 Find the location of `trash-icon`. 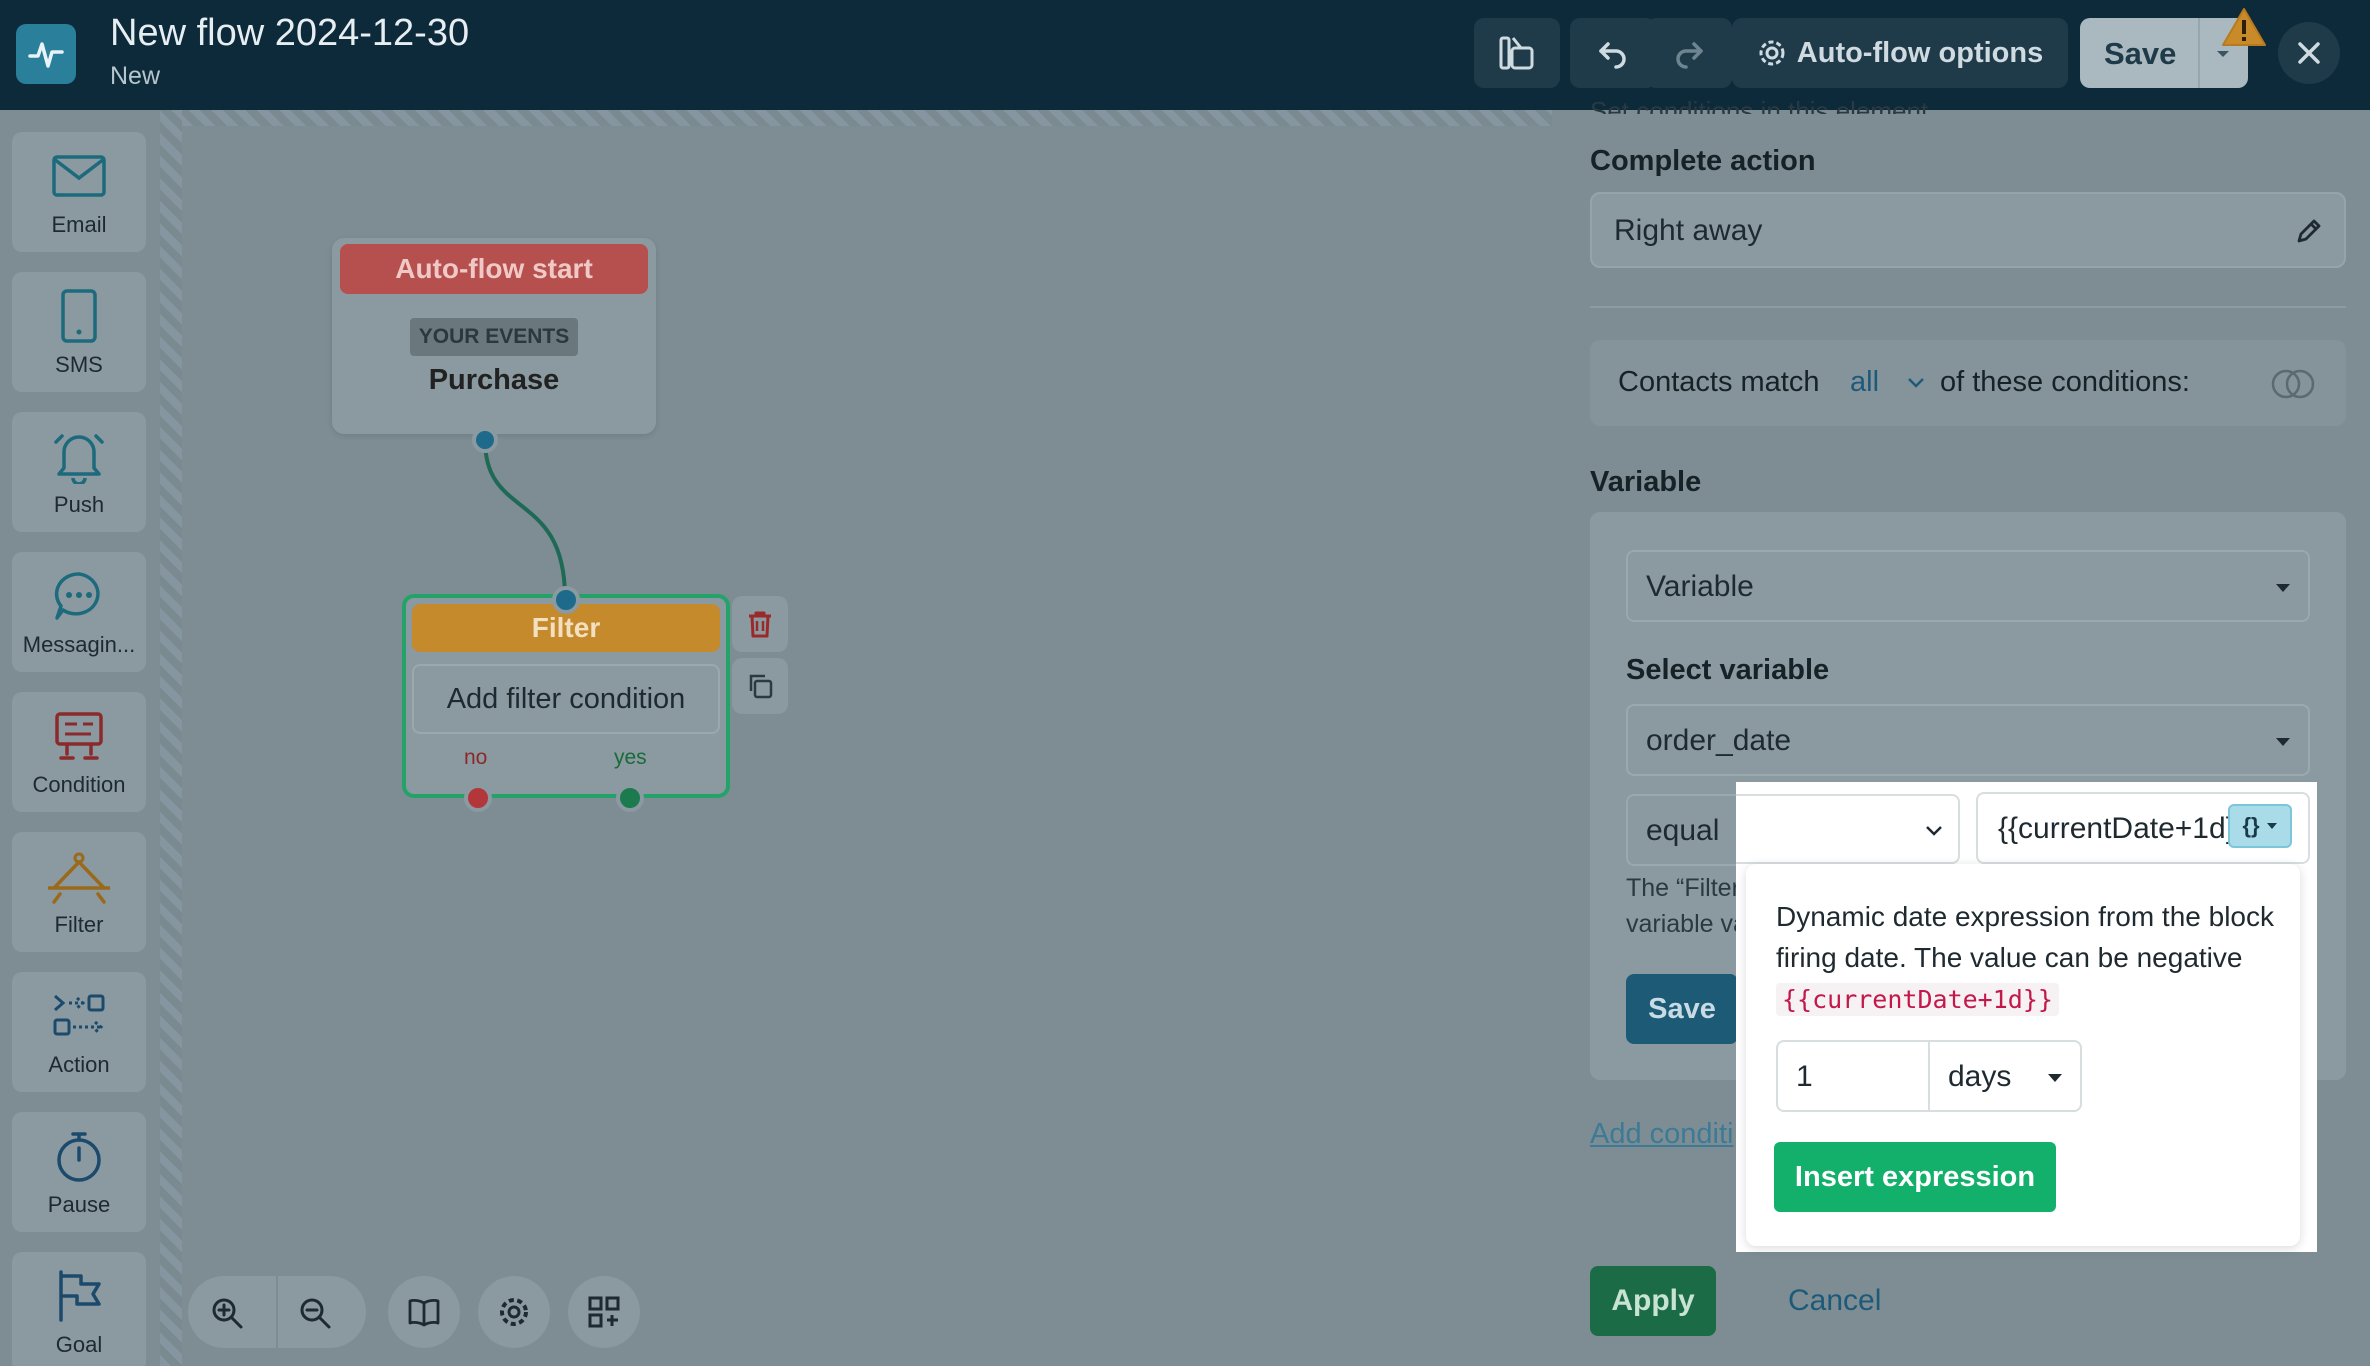

trash-icon is located at coordinates (760, 624).